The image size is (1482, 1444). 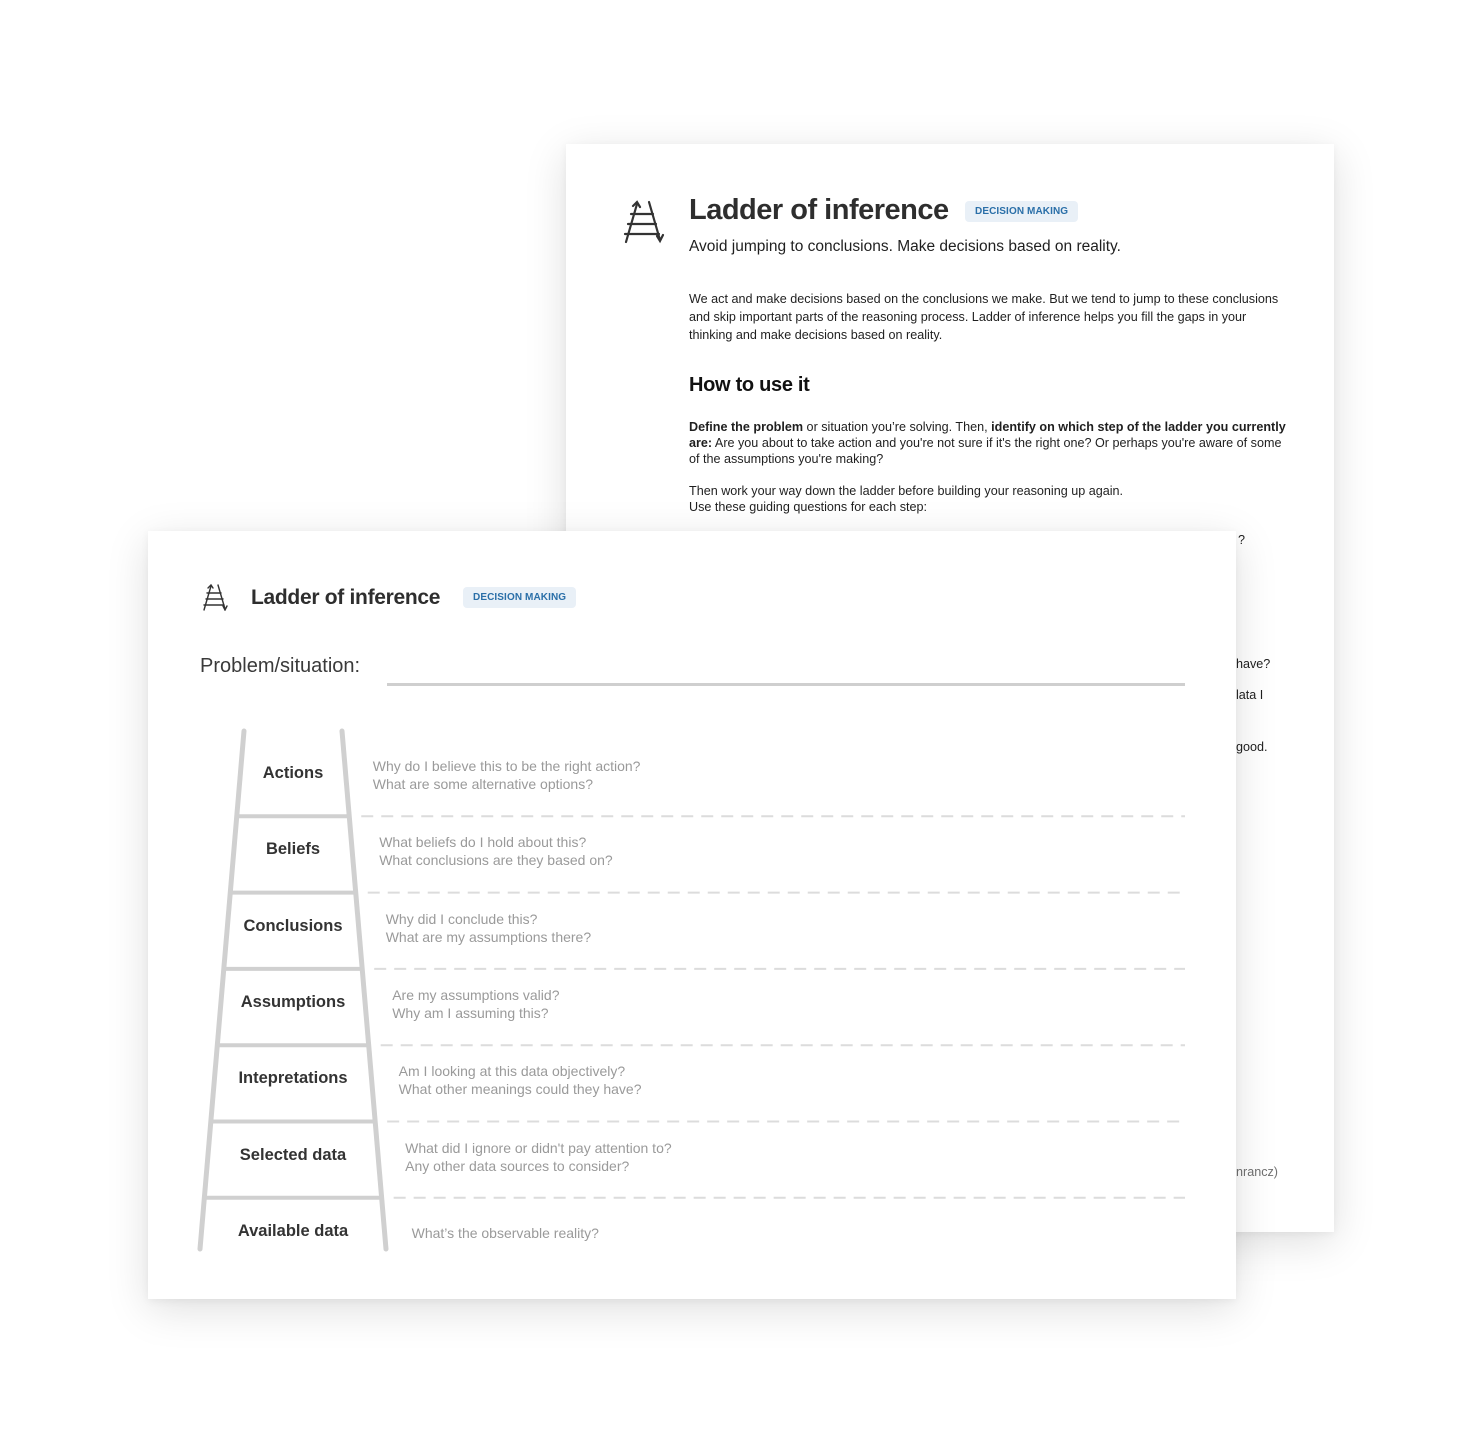 What do you see at coordinates (483, 842) in the screenshot?
I see `question-line: What beliefs do I hold about this?` at bounding box center [483, 842].